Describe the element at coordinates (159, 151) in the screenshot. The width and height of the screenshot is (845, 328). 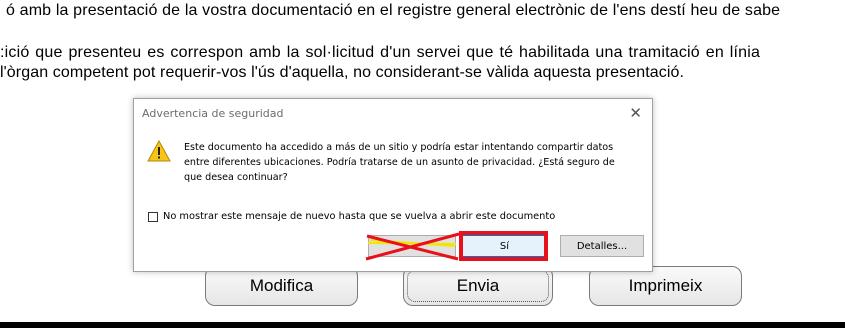
I see `warning-triangle-icon` at that location.